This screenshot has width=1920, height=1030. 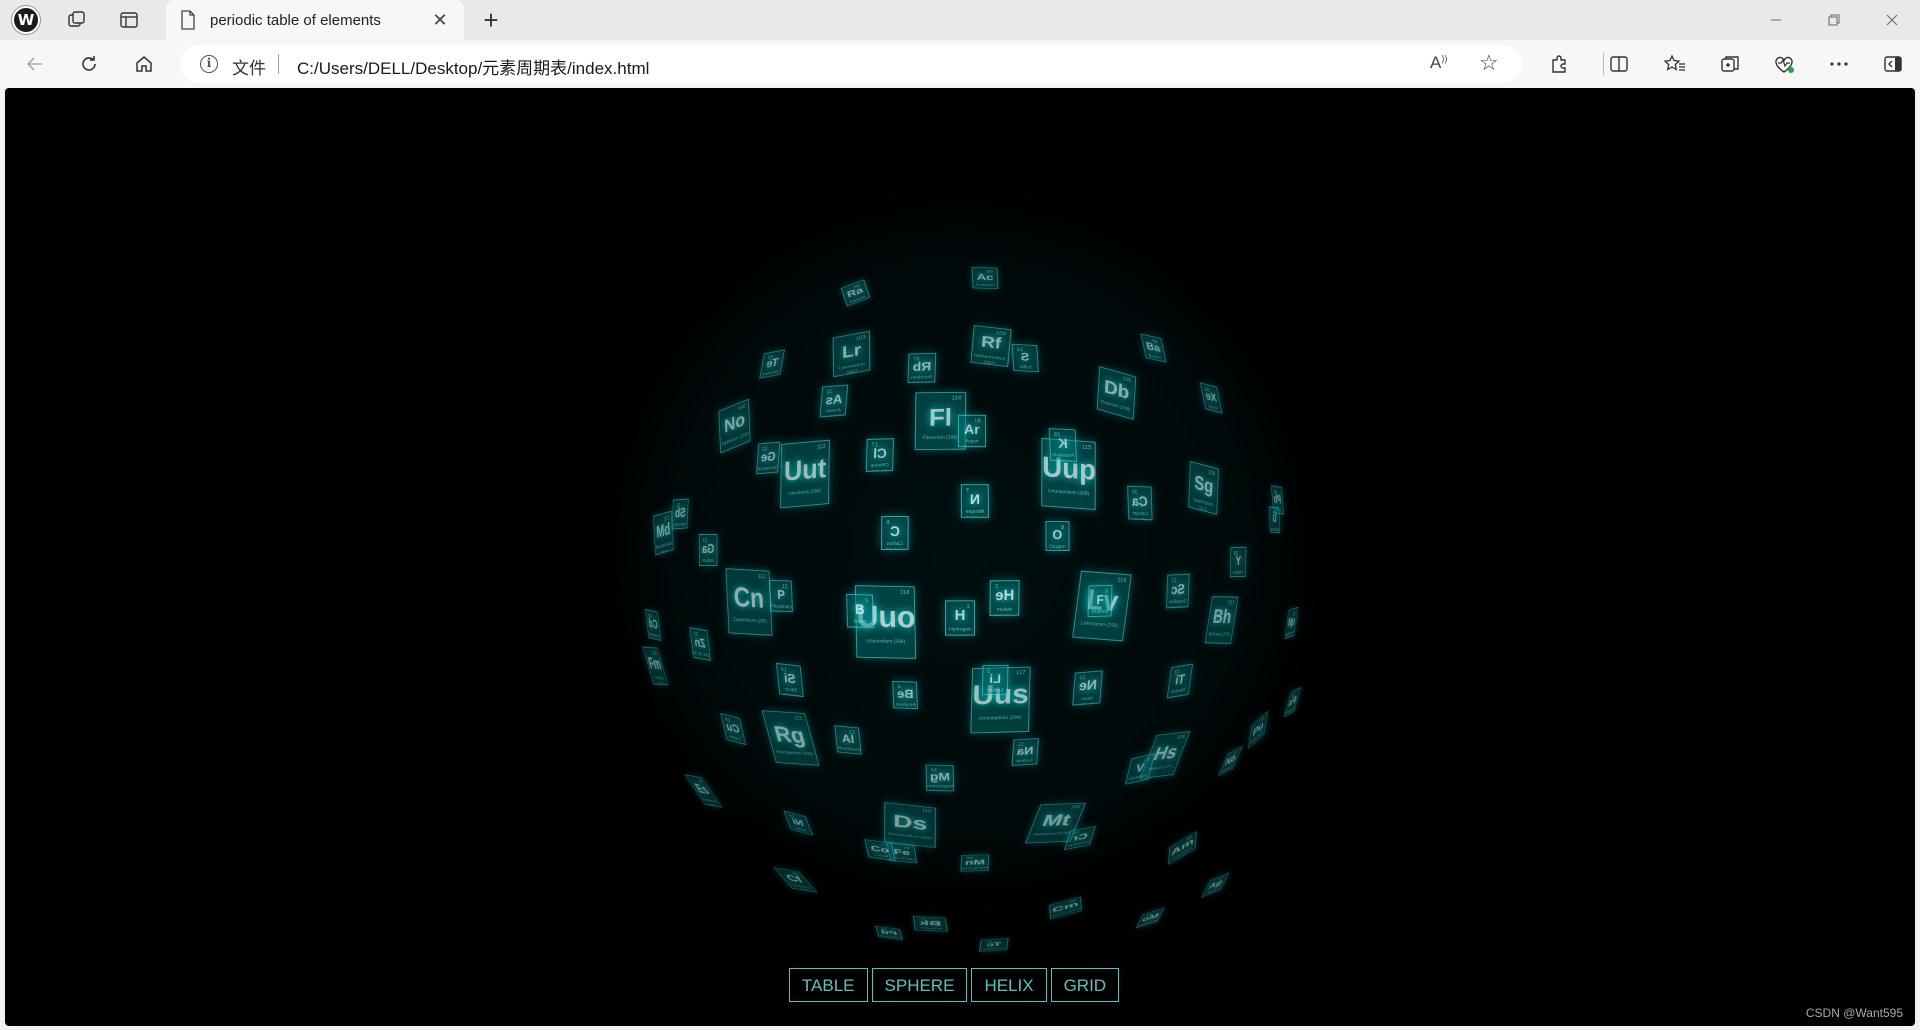 What do you see at coordinates (1776, 20) in the screenshot?
I see `minimize-icon` at bounding box center [1776, 20].